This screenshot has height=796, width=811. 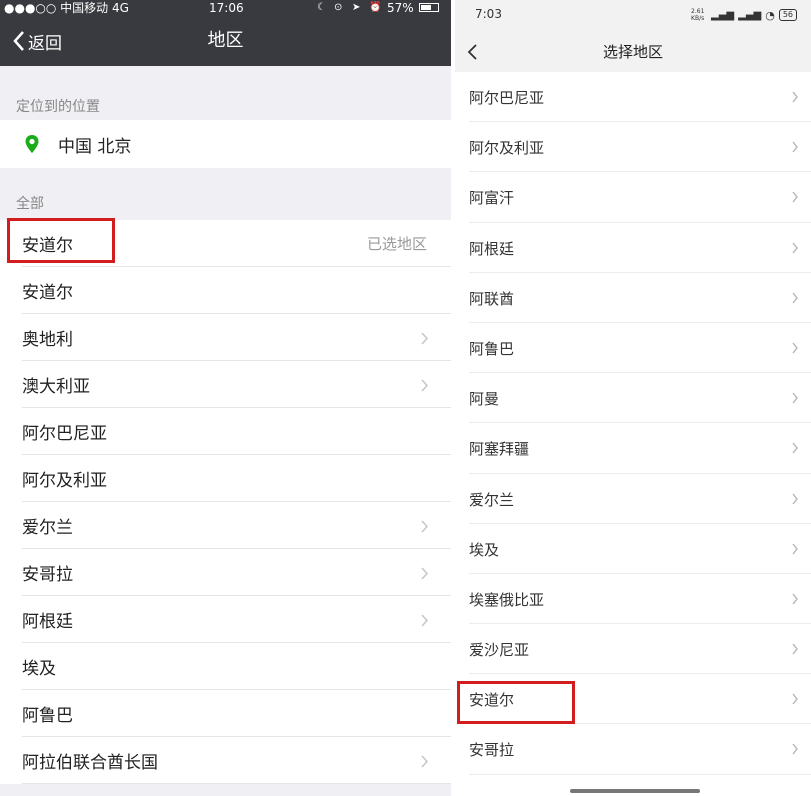 I want to click on list-item: 阿曼, so click(x=633, y=398).